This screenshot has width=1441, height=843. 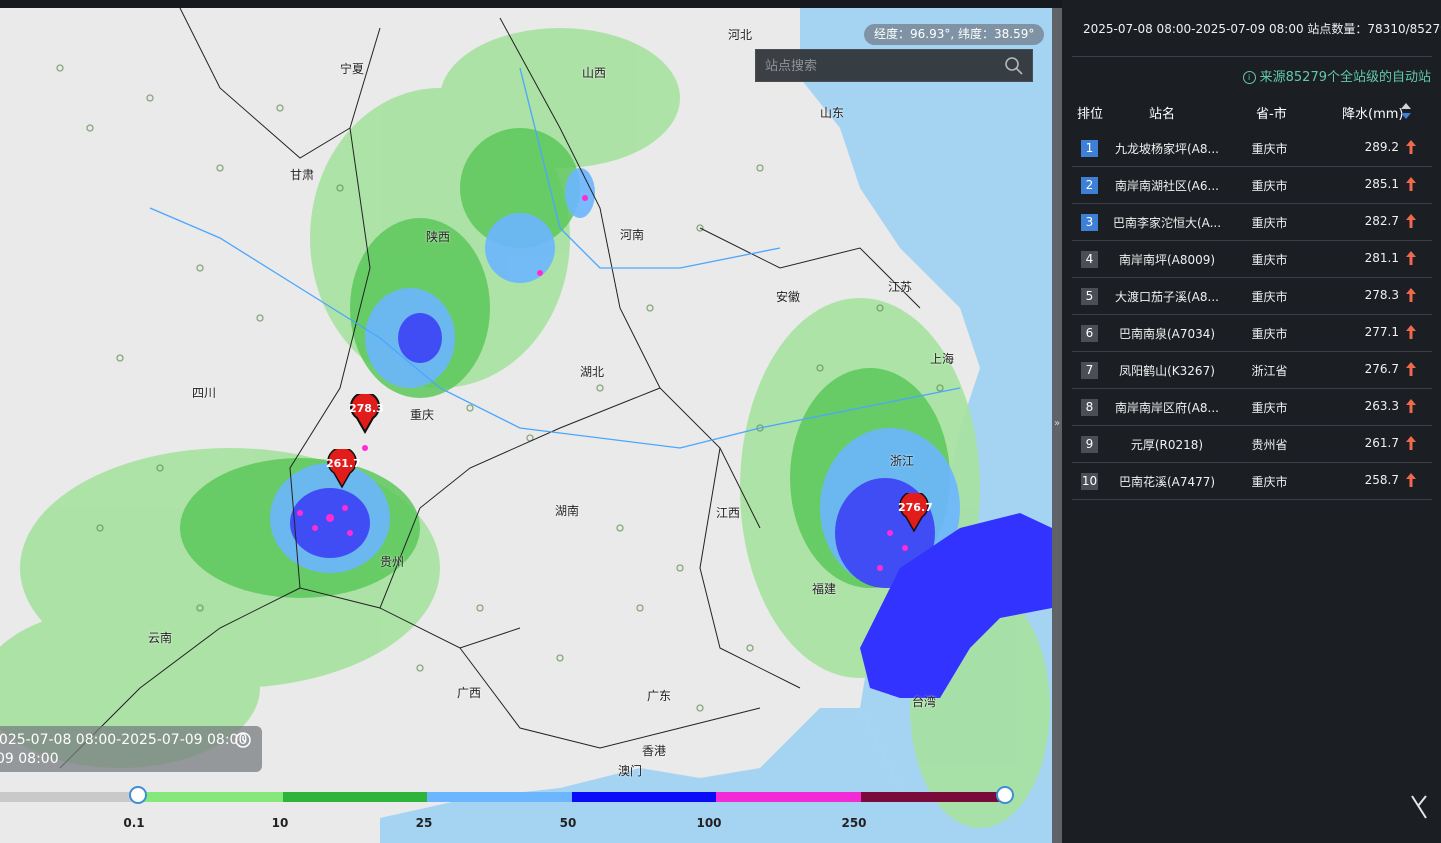 What do you see at coordinates (709, 823) in the screenshot?
I see `legend-label: 100` at bounding box center [709, 823].